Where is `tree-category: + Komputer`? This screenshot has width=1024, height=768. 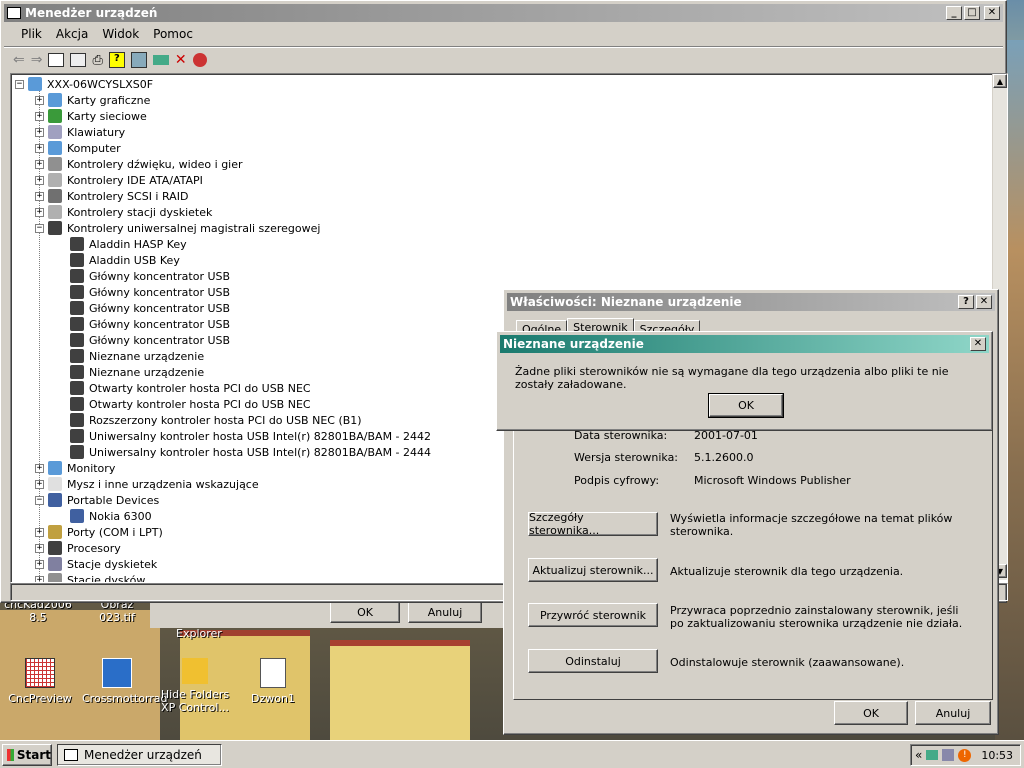 tree-category: + Komputer is located at coordinates (78, 148).